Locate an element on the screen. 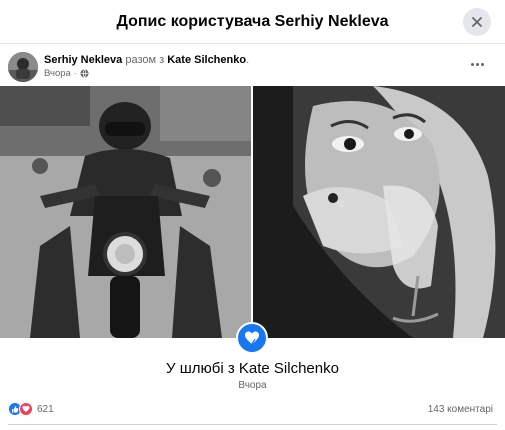  more-horizontal-icon is located at coordinates (472, 64).